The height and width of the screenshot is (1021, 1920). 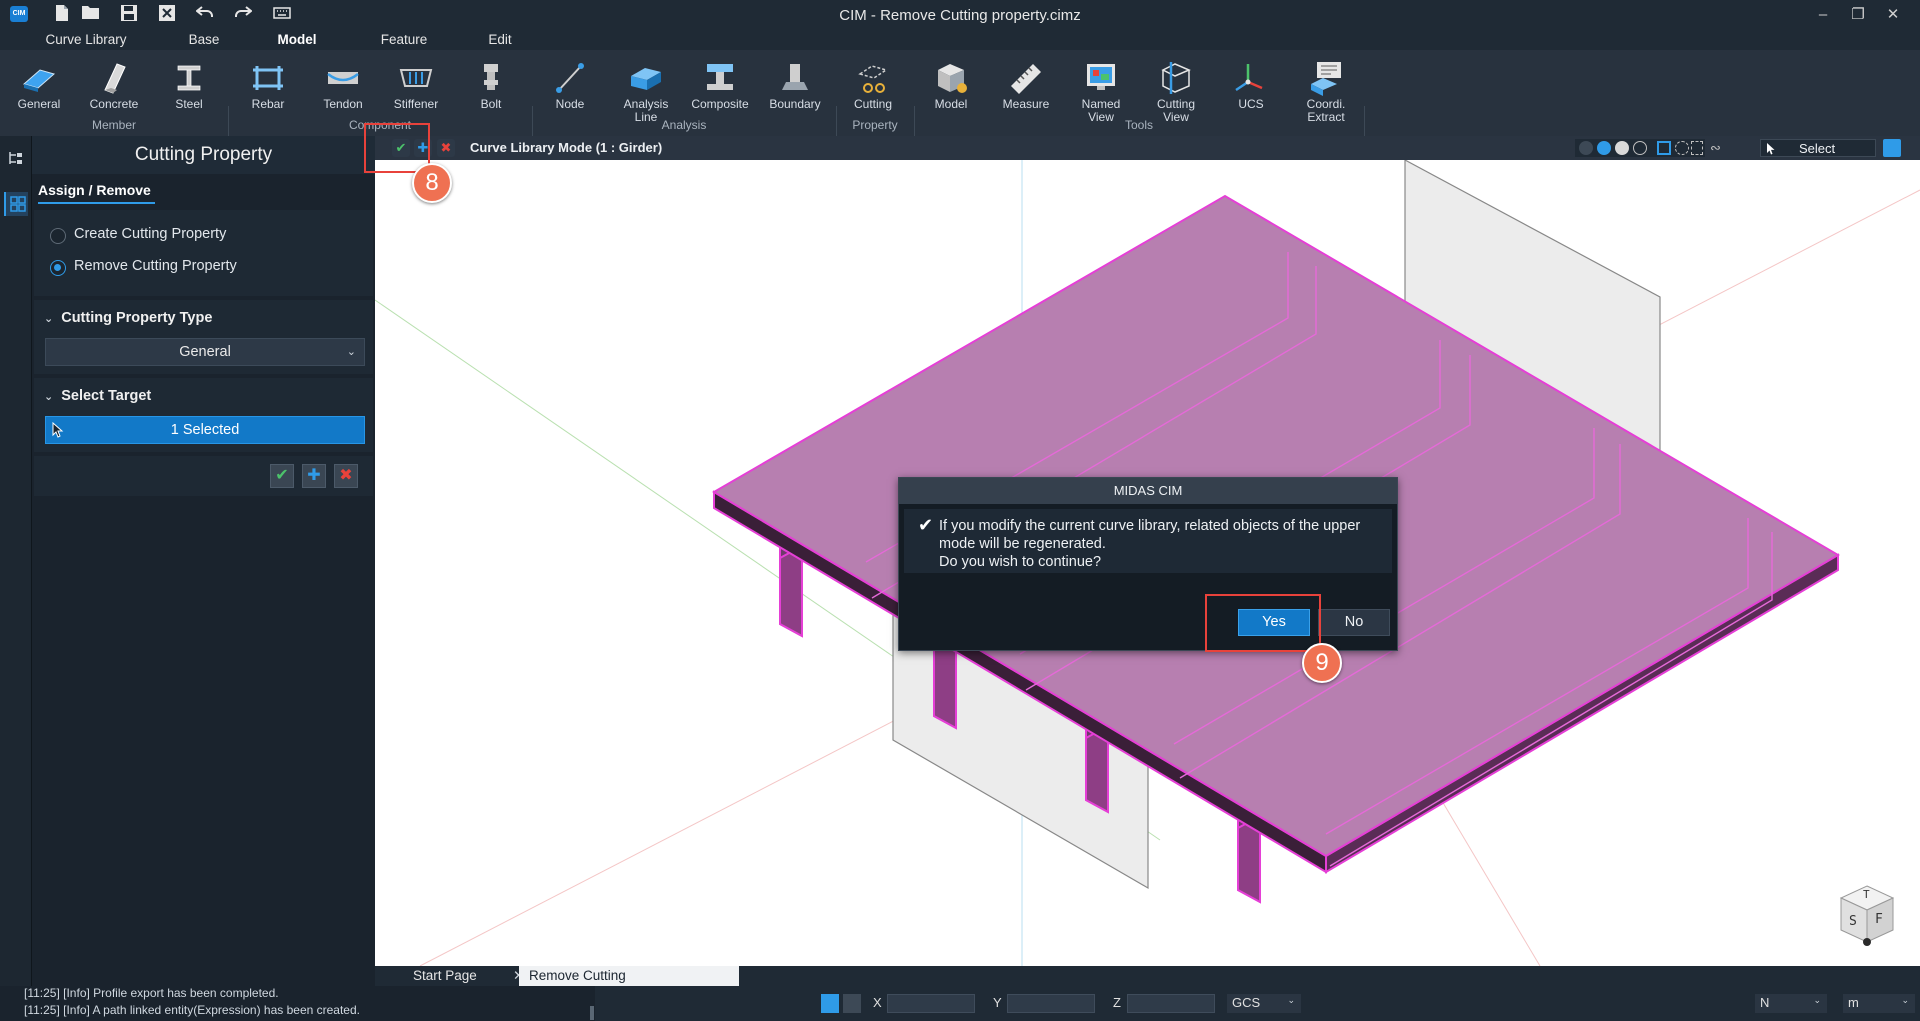 What do you see at coordinates (997, 1002) in the screenshot?
I see `y-label: Y` at bounding box center [997, 1002].